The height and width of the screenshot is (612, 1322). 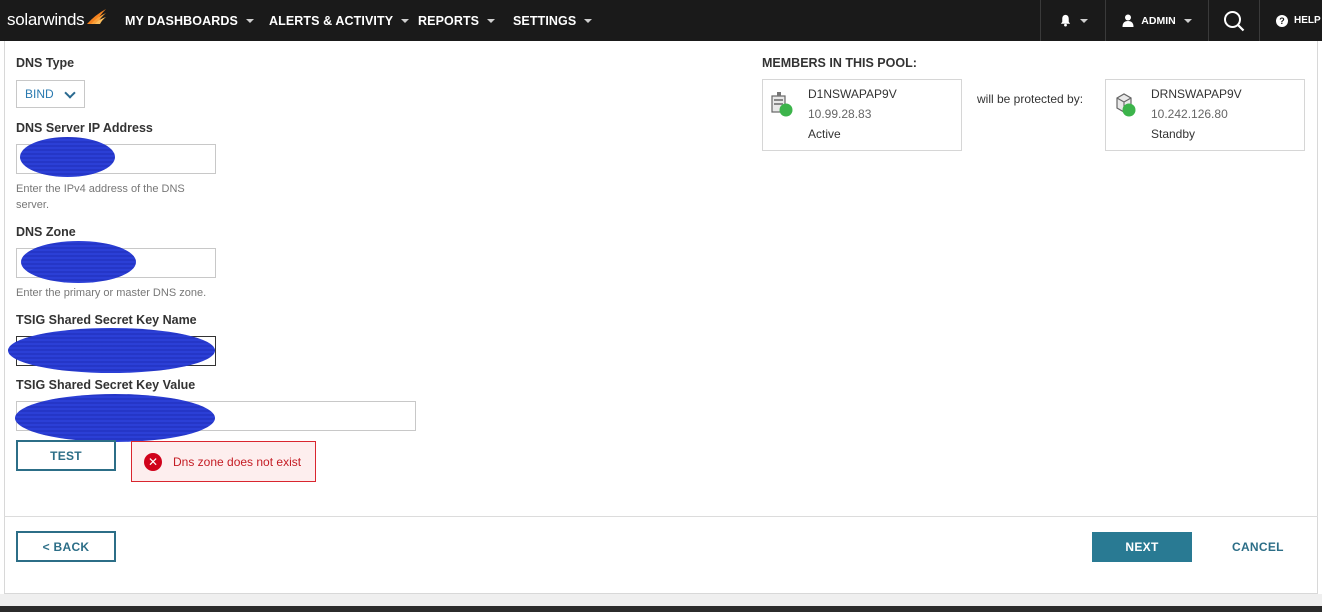 I want to click on nav-reports: REPORTS, so click(x=457, y=20).